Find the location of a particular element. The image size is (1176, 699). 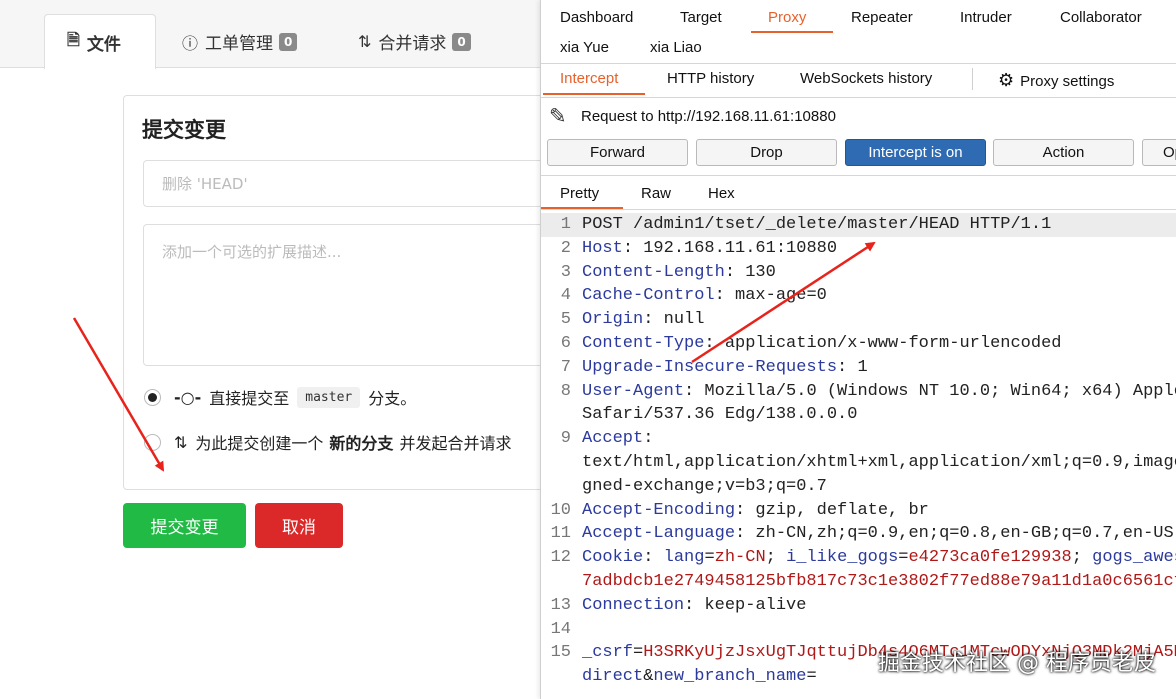

option-direct-prefix: 直接提交至 is located at coordinates (249, 398).